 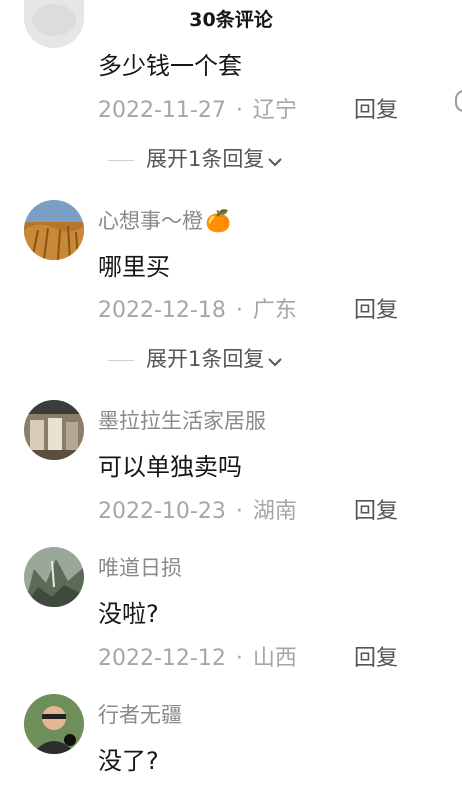 I want to click on comment-text: 多少钱一个套, so click(x=170, y=66).